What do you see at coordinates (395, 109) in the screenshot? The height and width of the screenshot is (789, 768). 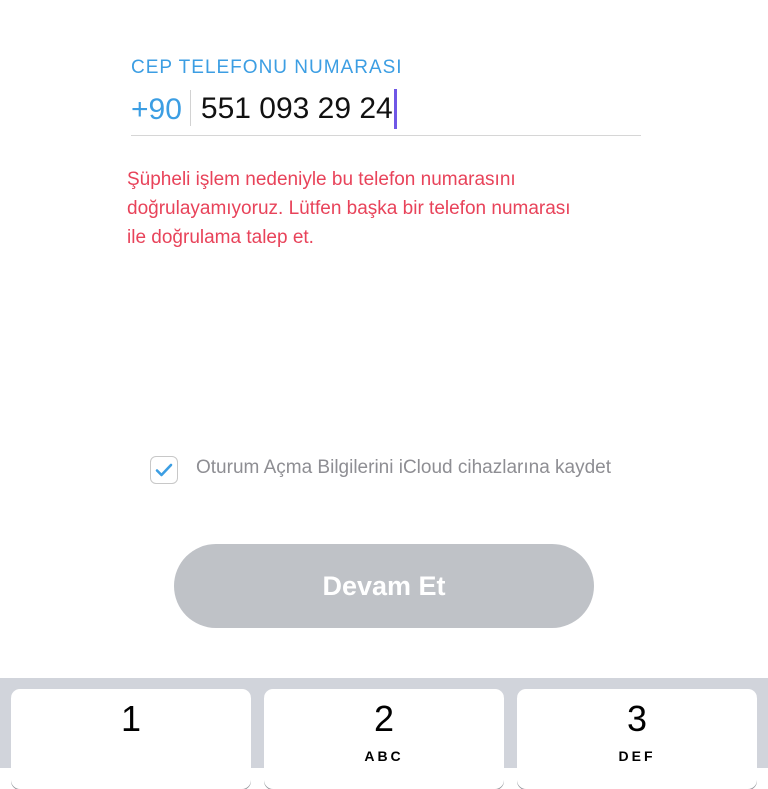 I see `text-cursor` at bounding box center [395, 109].